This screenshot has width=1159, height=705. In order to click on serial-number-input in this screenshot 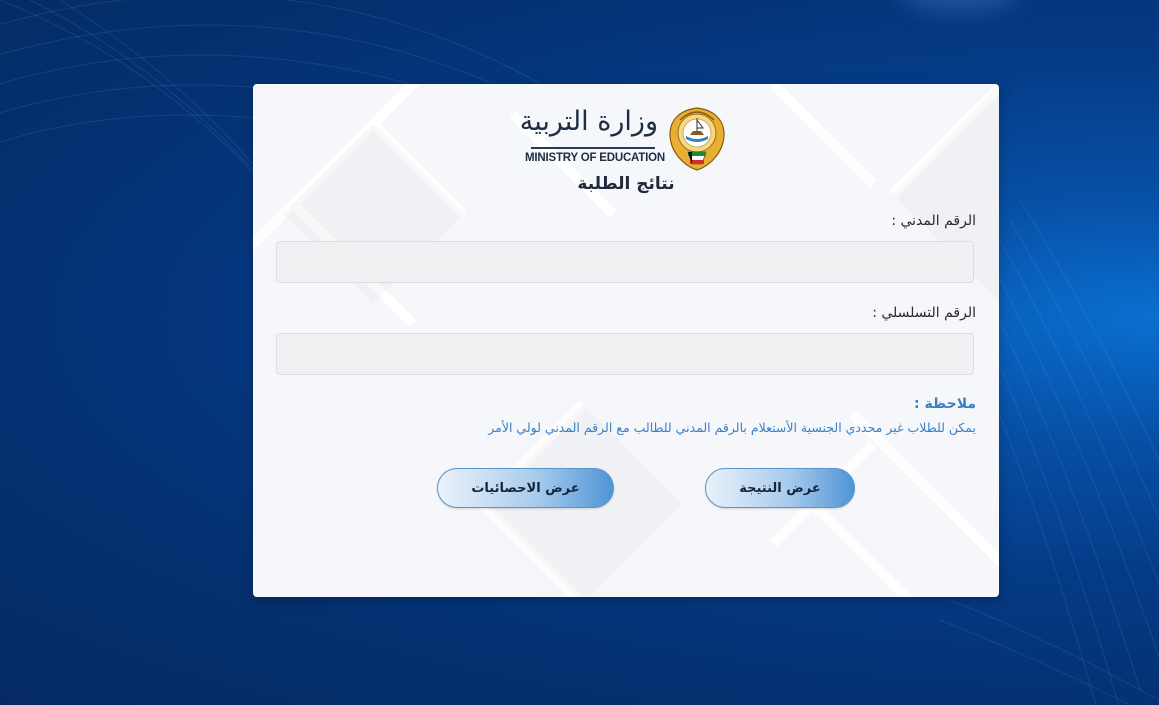, I will do `click(625, 354)`.